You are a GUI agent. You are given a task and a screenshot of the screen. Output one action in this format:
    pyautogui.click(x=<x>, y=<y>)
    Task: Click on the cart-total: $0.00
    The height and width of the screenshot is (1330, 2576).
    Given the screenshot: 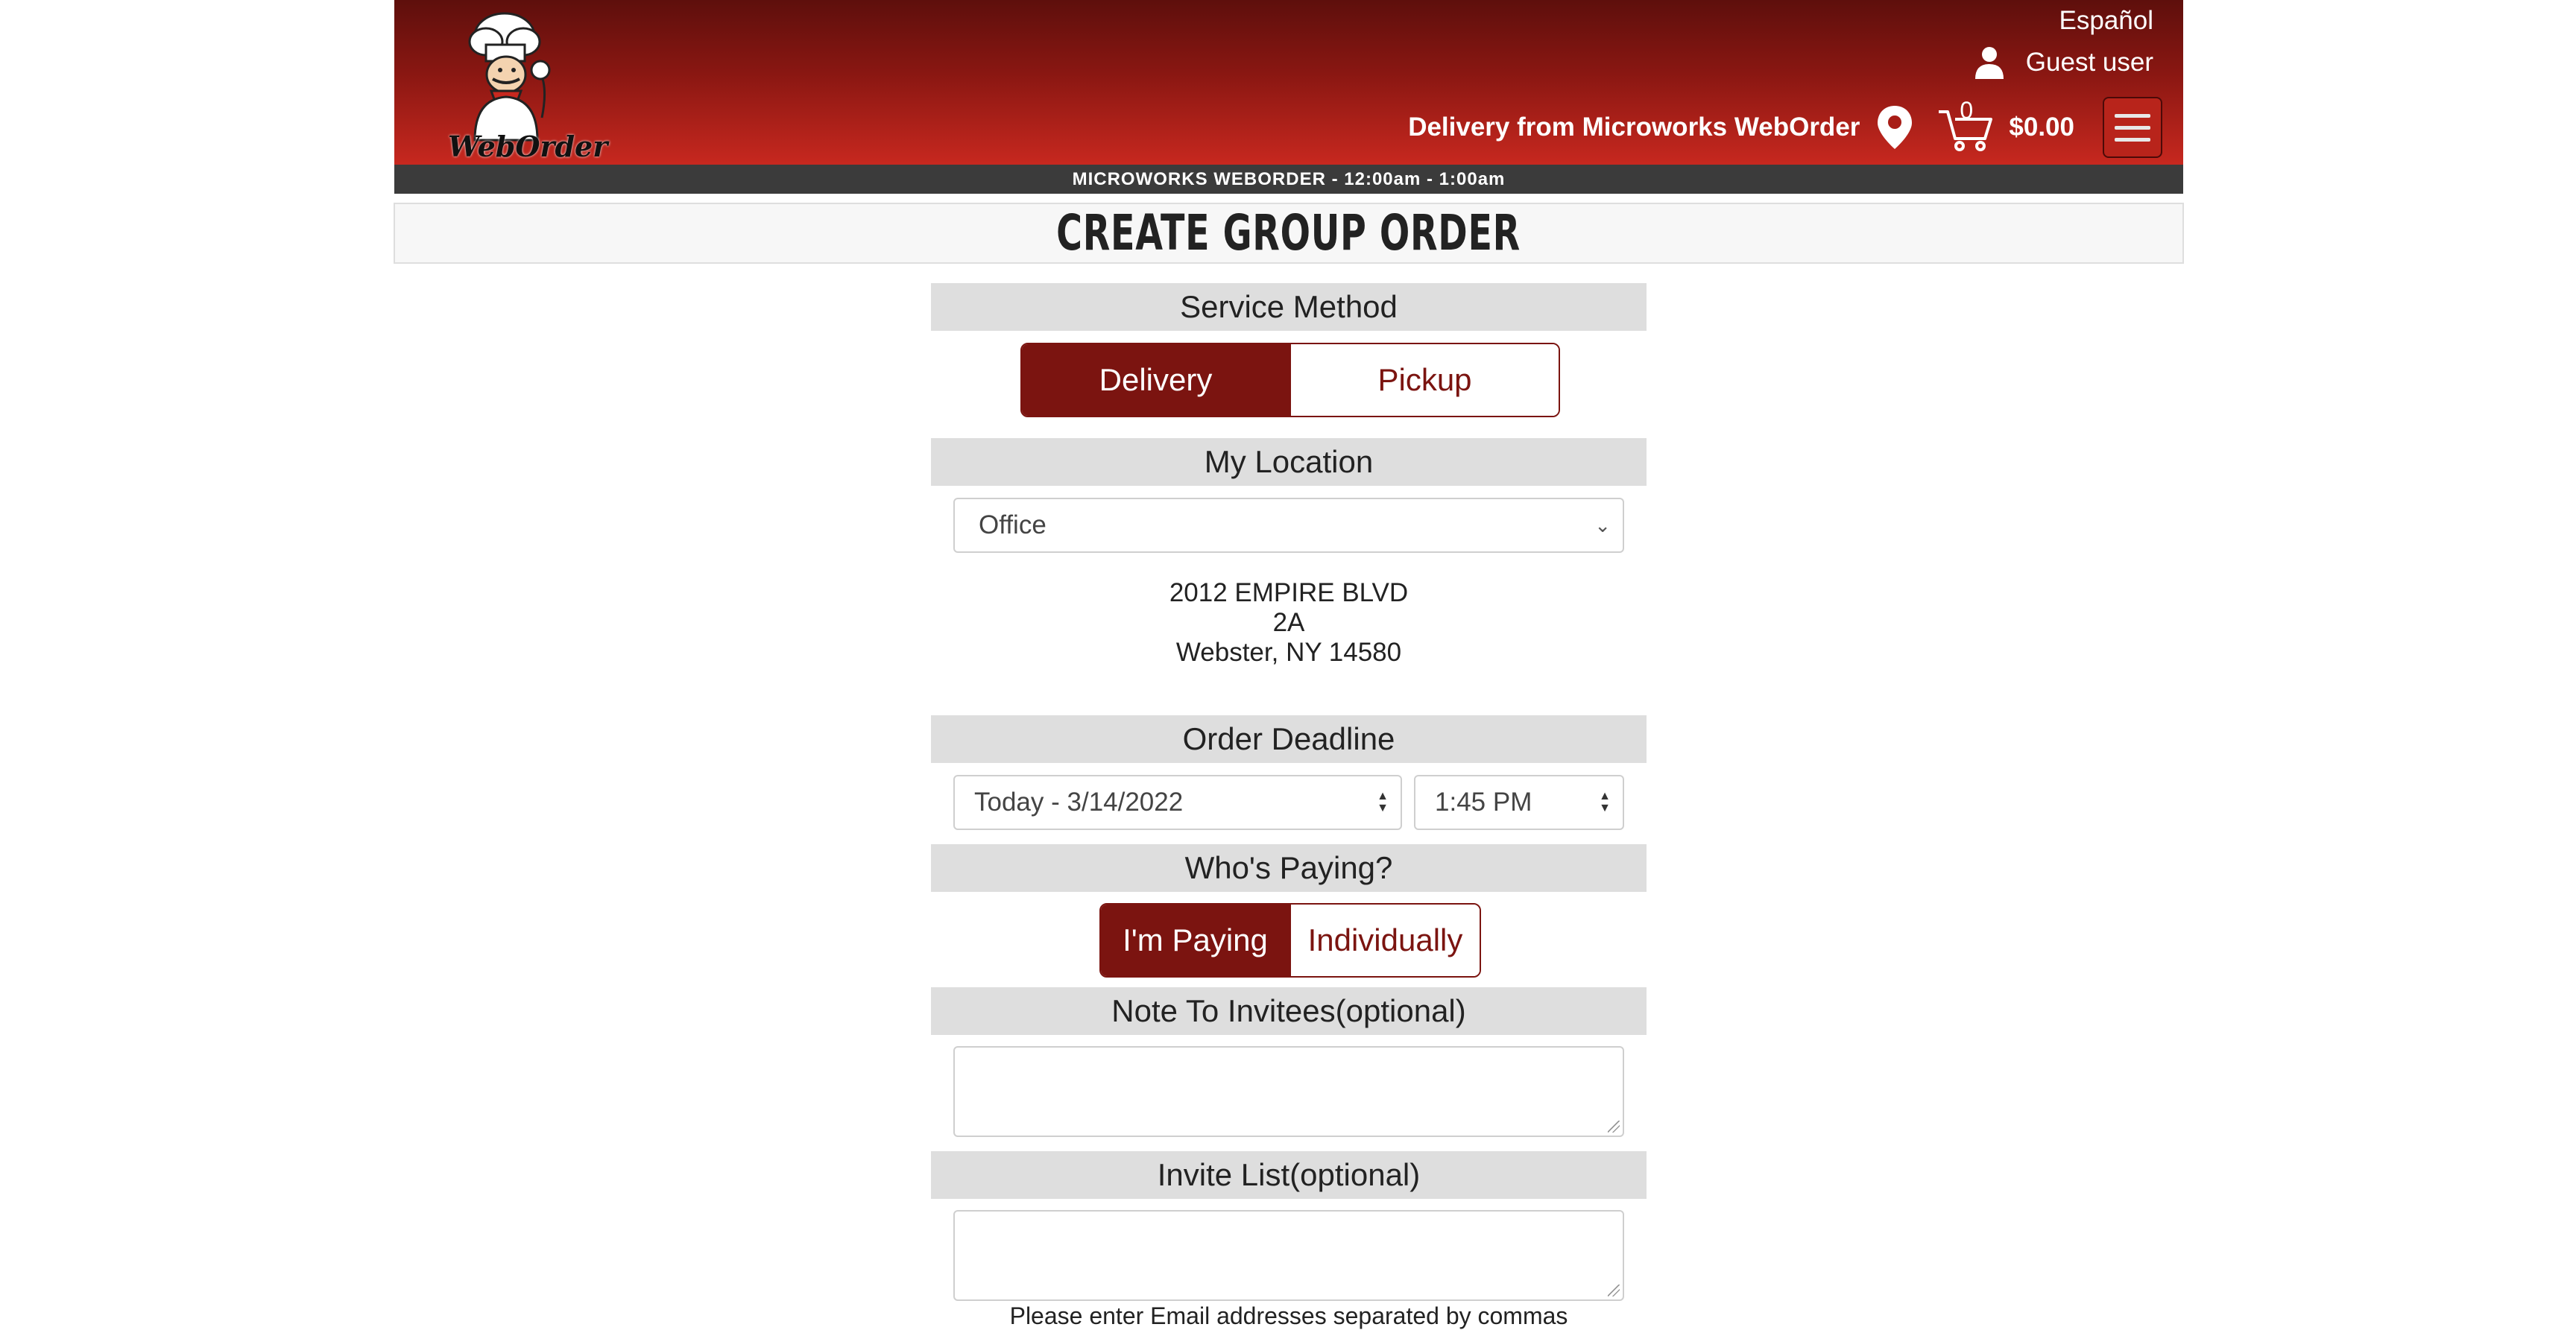 What is the action you would take?
    pyautogui.click(x=2042, y=127)
    